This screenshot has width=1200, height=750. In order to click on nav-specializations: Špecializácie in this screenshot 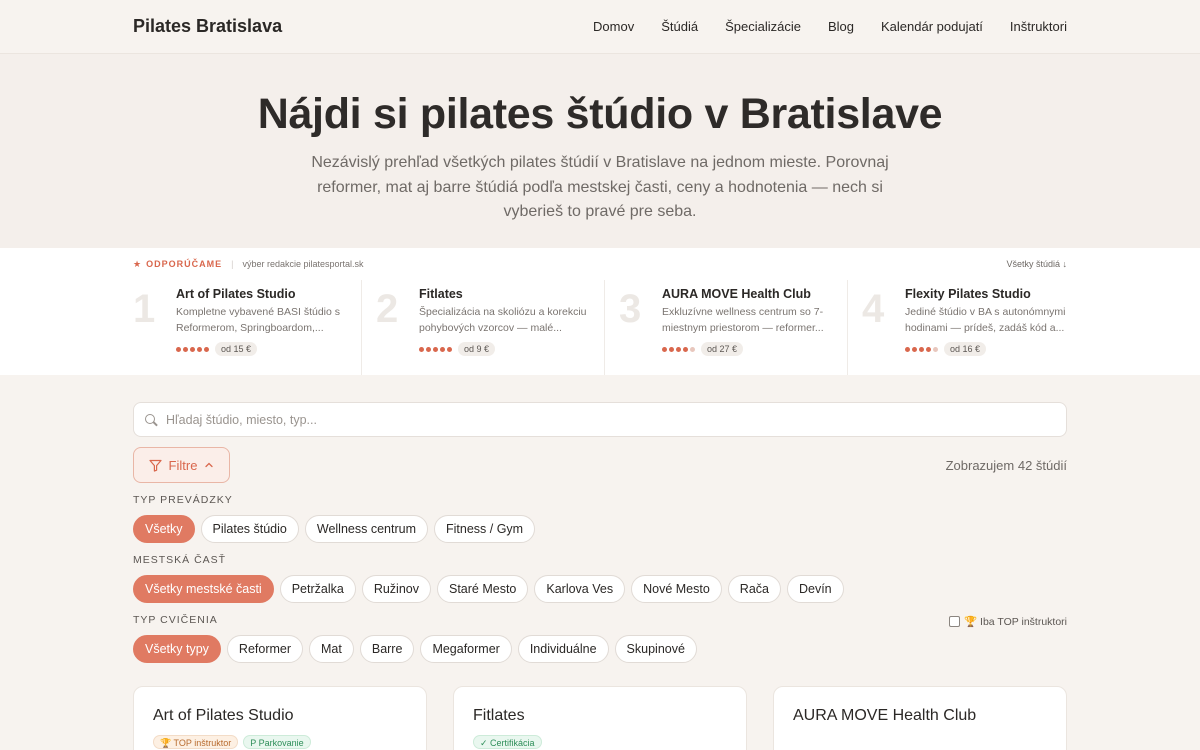, I will do `click(763, 26)`.